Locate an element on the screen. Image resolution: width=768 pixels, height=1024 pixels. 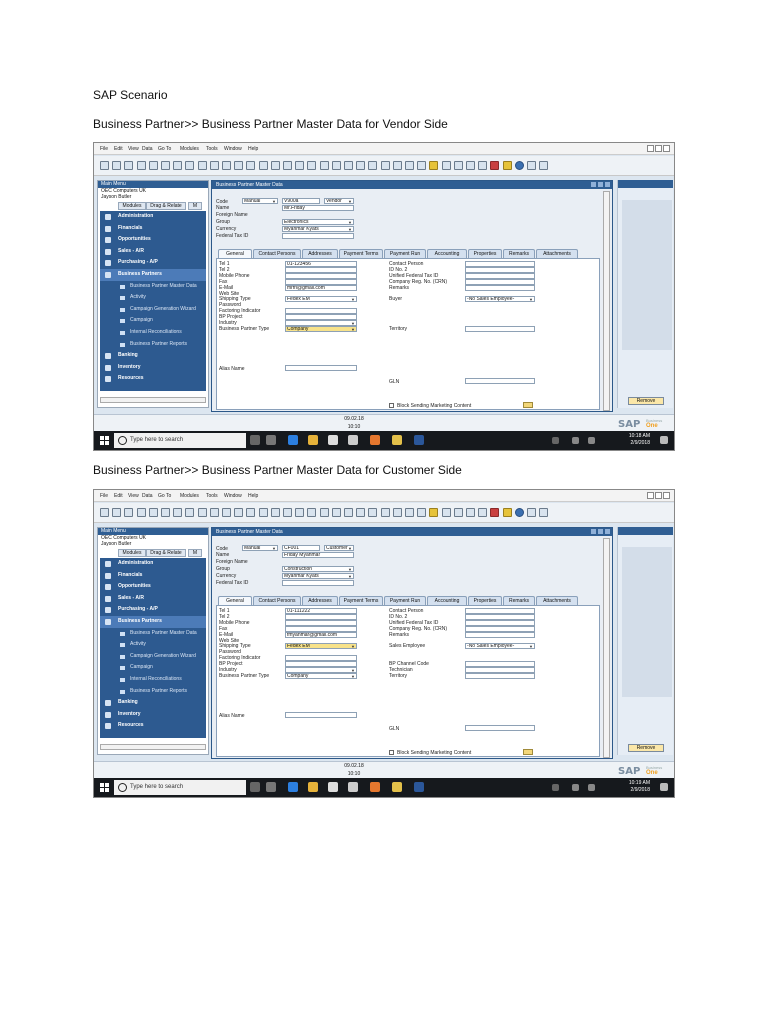
mail-icon is located at coordinates (353, 440).